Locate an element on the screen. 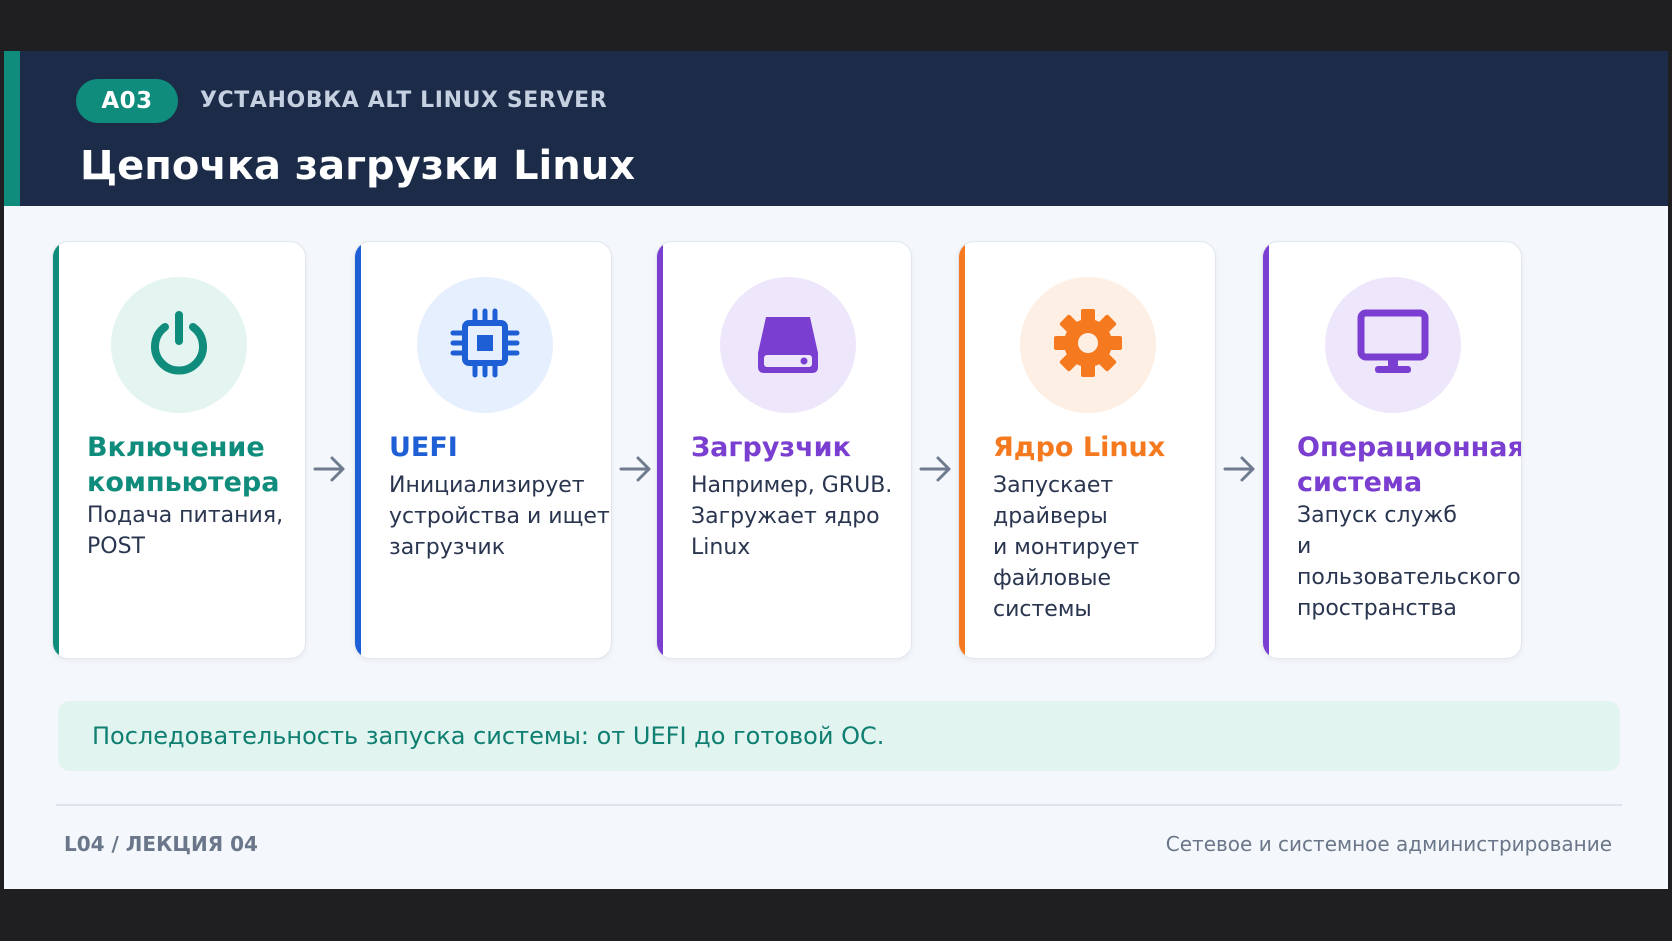 This screenshot has width=1672, height=941. lecture-label: L04 / ЛЕКЦИЯ 04 is located at coordinates (161, 844).